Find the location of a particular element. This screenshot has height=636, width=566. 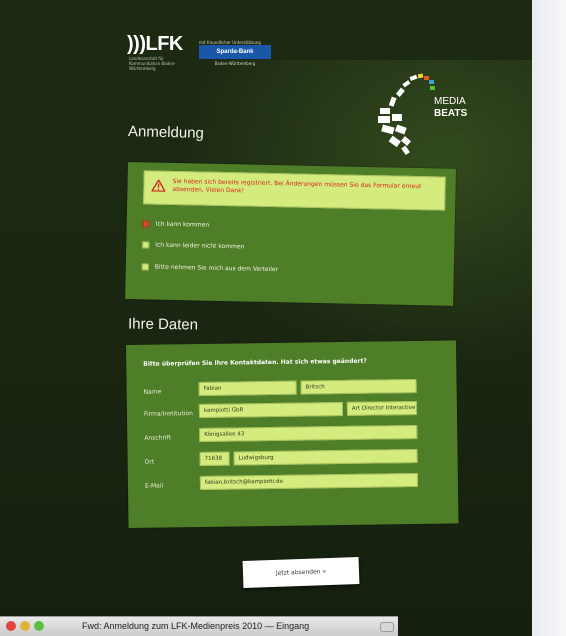

not-attending-label: Ich kann leider nicht kommen is located at coordinates (200, 246).